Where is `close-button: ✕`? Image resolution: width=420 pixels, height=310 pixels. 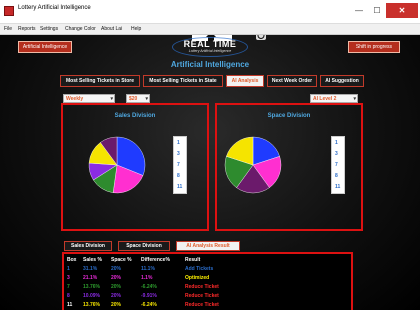 close-button: ✕ is located at coordinates (402, 10).